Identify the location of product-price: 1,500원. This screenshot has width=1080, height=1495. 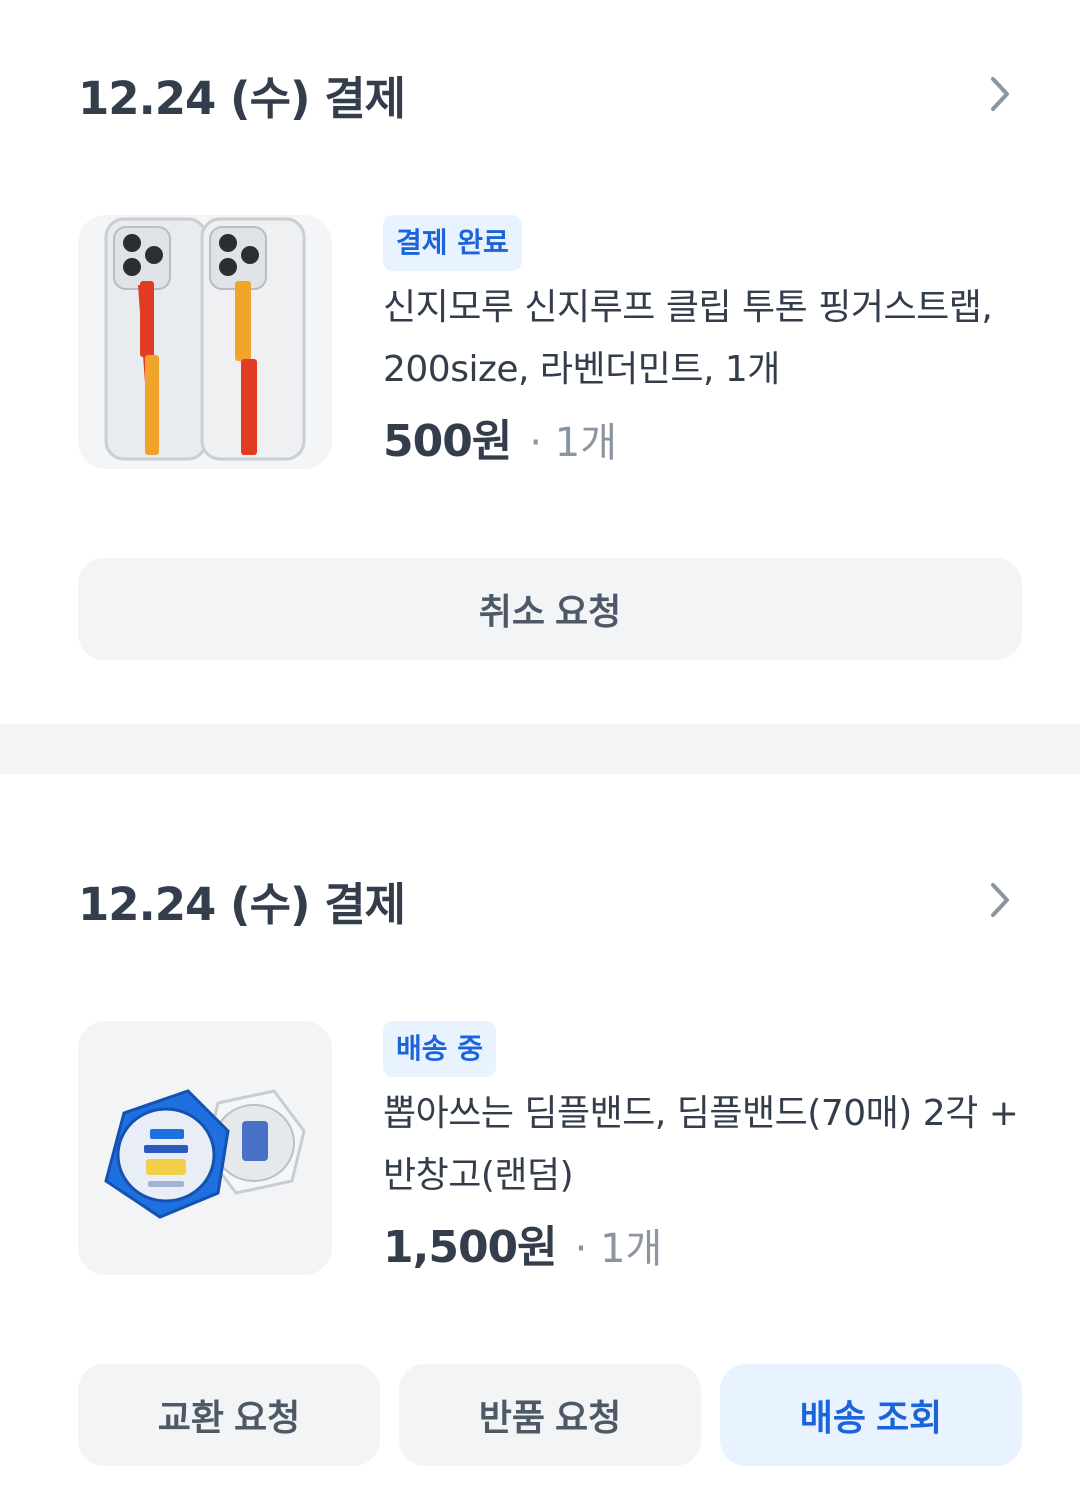
(470, 1247).